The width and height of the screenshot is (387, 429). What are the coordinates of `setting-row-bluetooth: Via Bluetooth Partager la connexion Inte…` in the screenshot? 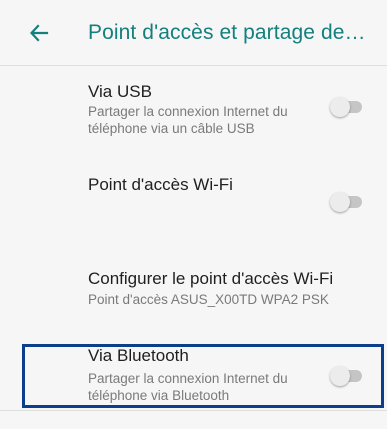 It's located at (193, 376).